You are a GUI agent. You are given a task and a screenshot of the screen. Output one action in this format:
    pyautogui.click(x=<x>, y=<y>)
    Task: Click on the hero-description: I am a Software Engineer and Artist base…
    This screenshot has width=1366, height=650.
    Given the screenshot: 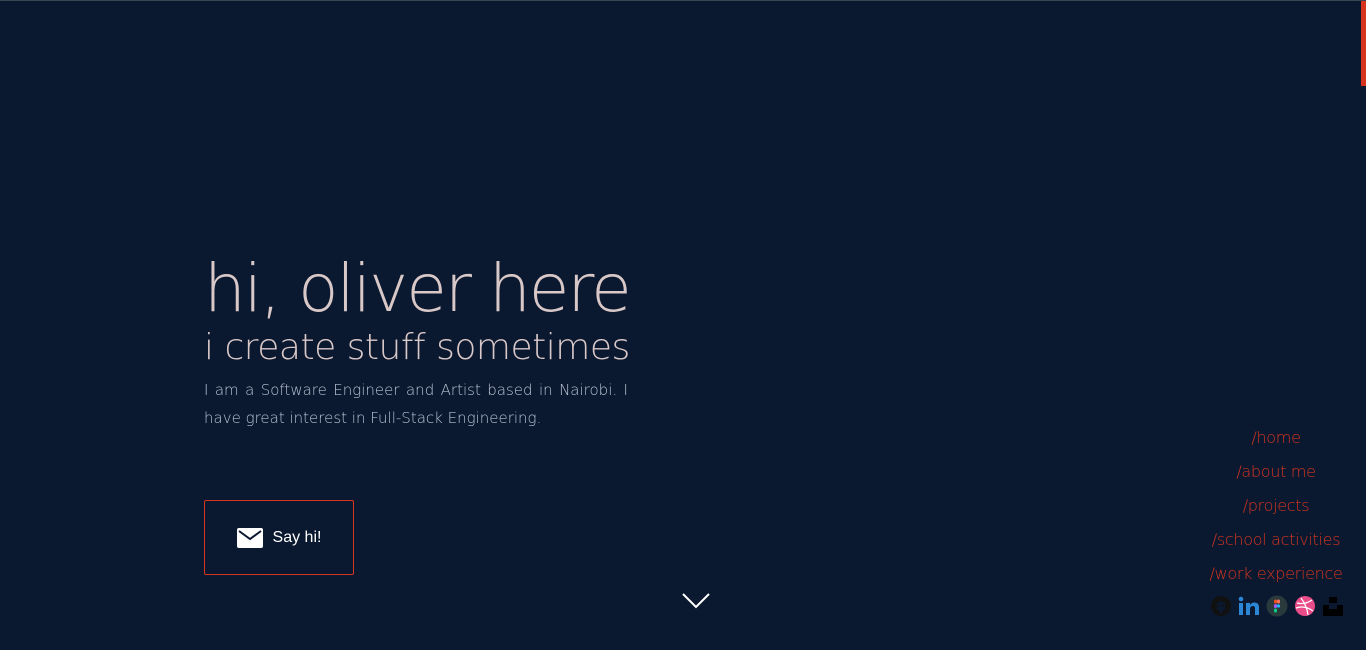 What is the action you would take?
    pyautogui.click(x=416, y=404)
    